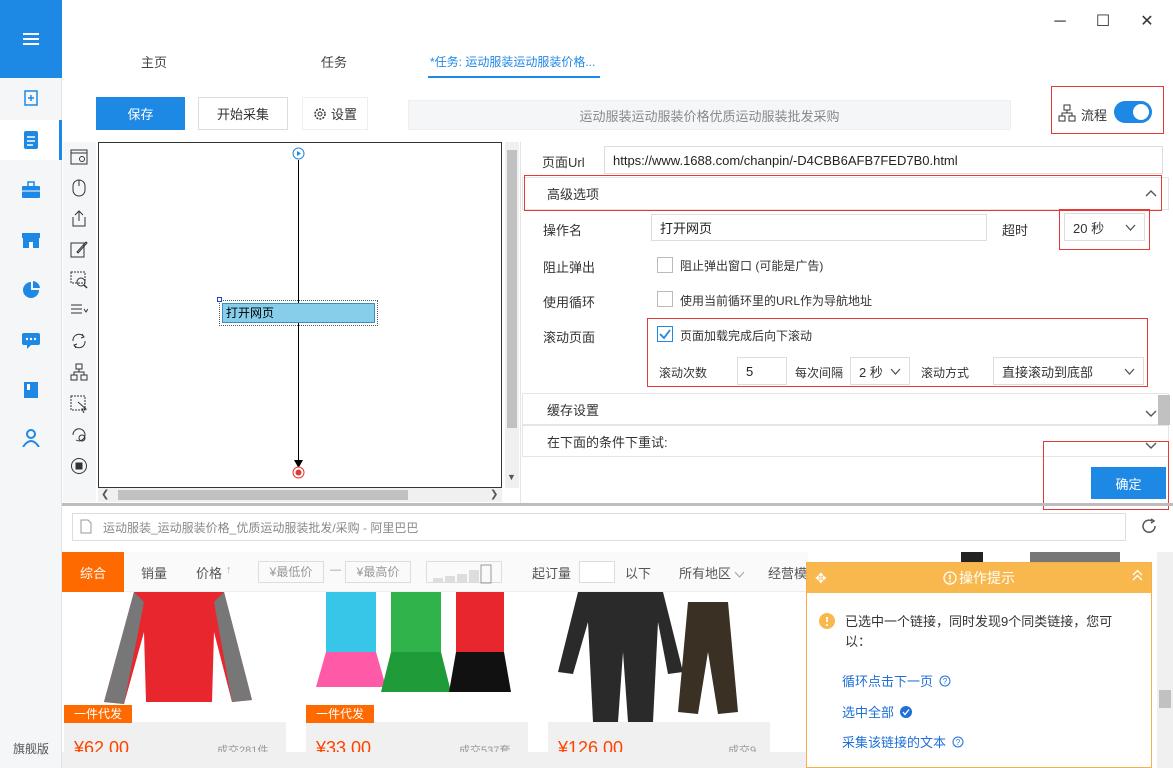 The image size is (1173, 768). What do you see at coordinates (79, 249) in the screenshot?
I see `input-text-tool-icon` at bounding box center [79, 249].